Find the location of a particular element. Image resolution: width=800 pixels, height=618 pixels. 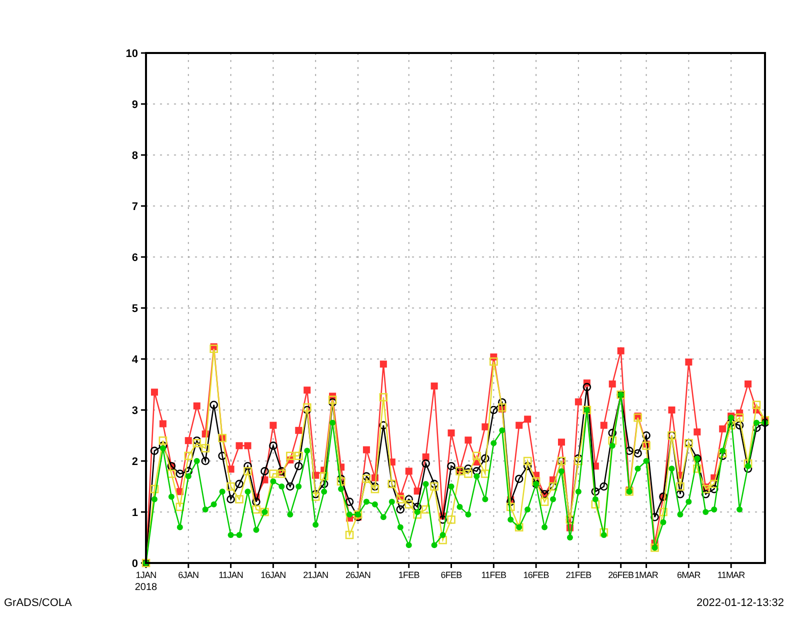

tick-label: 3 is located at coordinates (135, 411).